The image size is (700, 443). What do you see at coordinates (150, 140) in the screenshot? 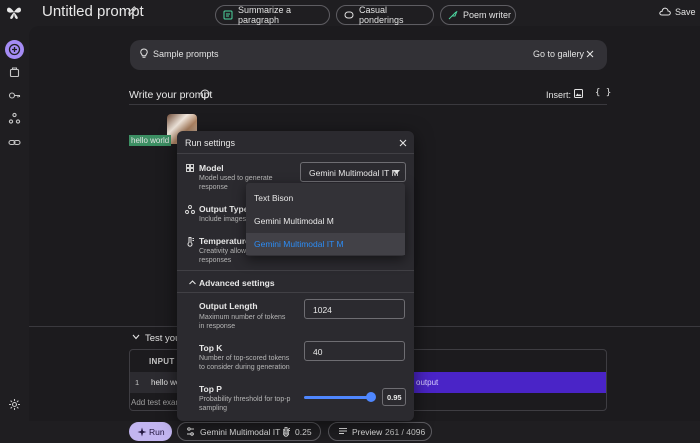
I see `prompt-text: hello world` at bounding box center [150, 140].